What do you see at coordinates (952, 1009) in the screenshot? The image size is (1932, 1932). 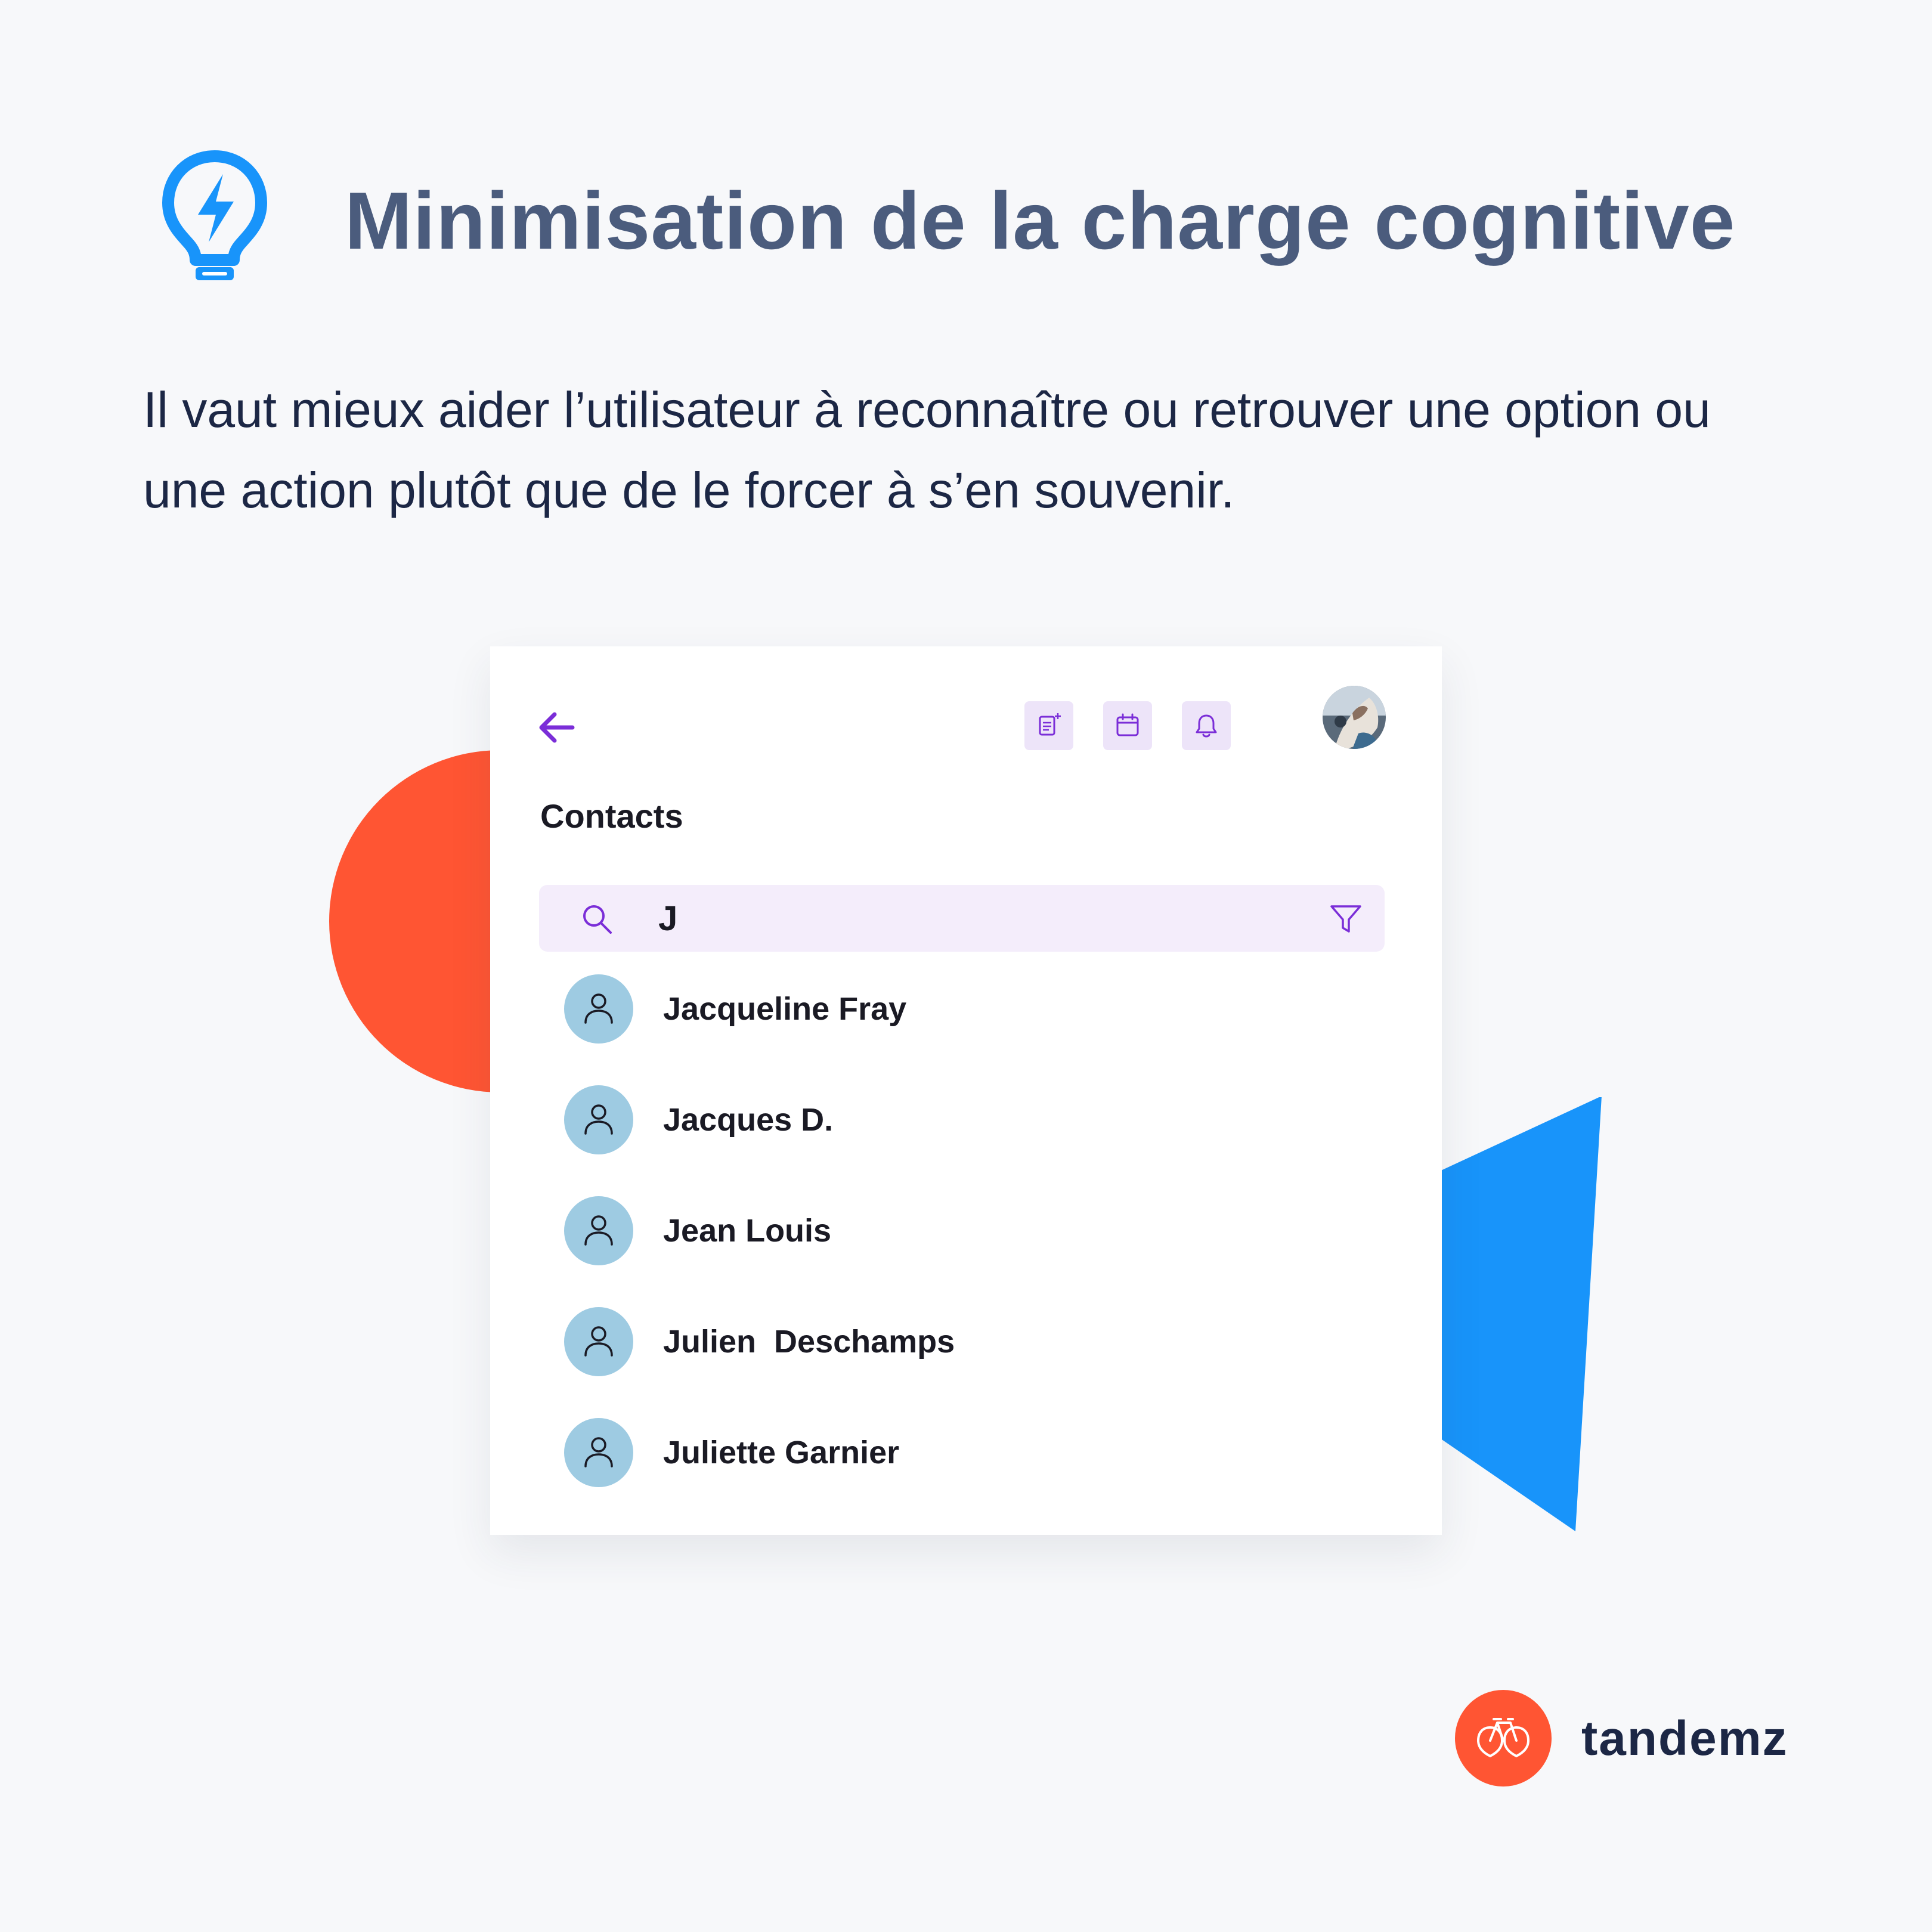 I see `contact-list-item: Jacqueline Fray` at bounding box center [952, 1009].